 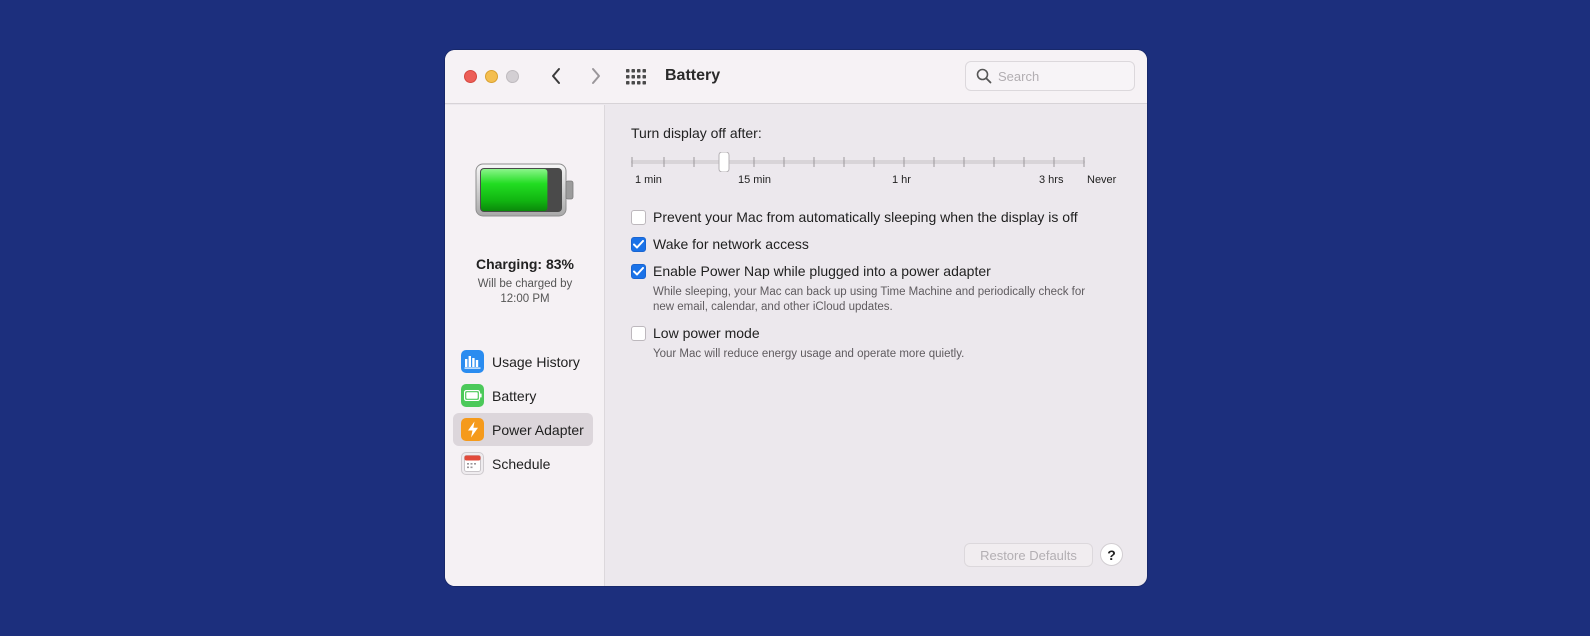 I want to click on power-nap-checkbox, so click(x=638, y=271).